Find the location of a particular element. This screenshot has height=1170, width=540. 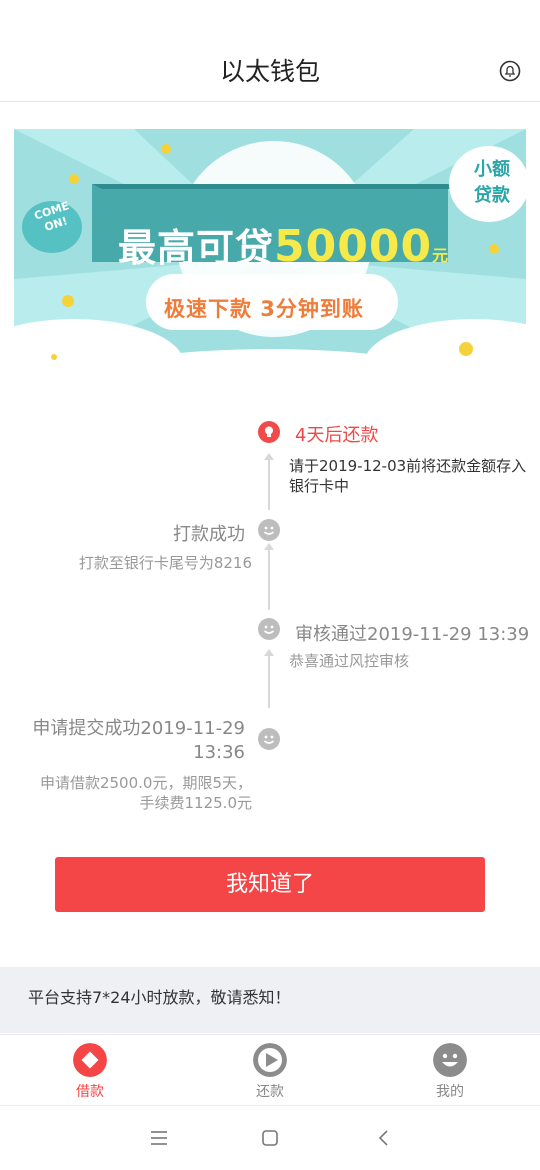

home-icon is located at coordinates (270, 1138).